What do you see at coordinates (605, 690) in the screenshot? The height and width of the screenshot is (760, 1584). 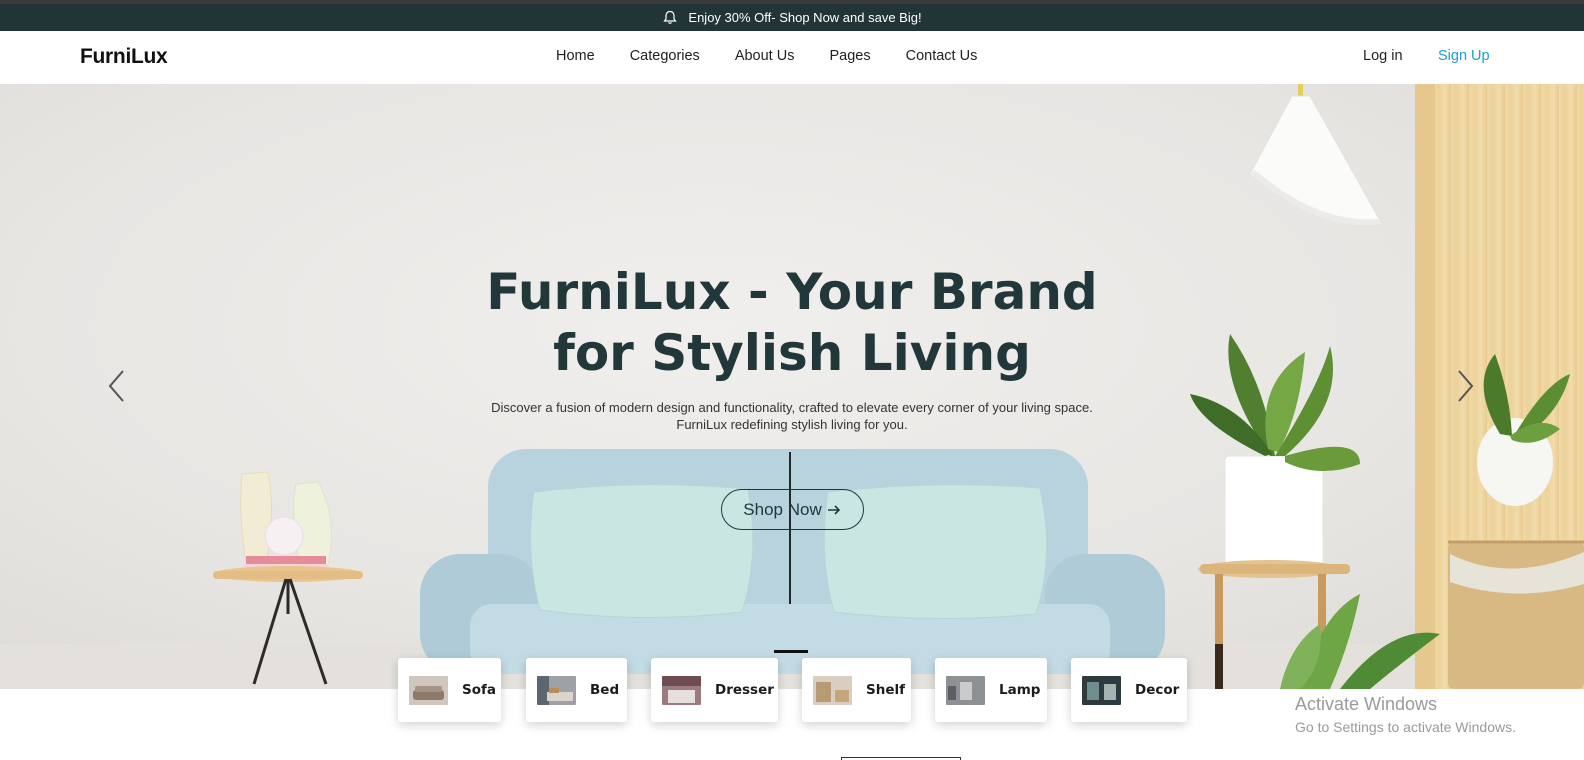 I see `category-label-bed: Bed` at bounding box center [605, 690].